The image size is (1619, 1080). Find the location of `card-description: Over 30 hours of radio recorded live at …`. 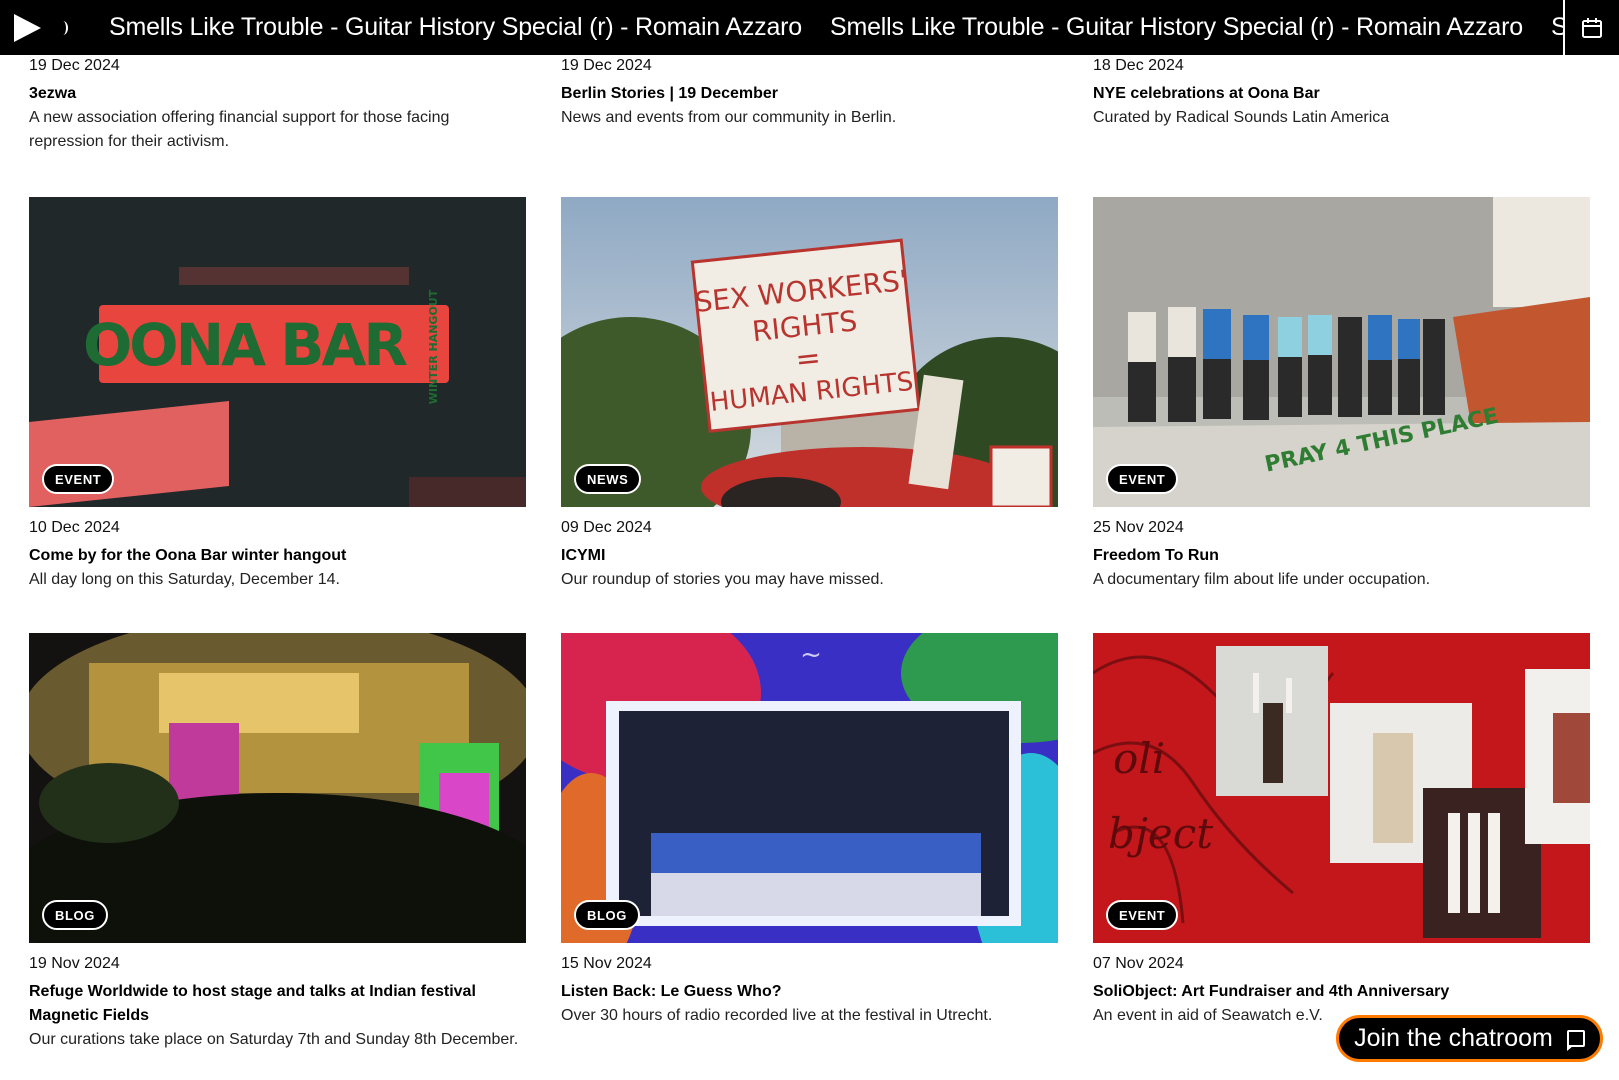

card-description: Over 30 hours of radio recorded live at … is located at coordinates (777, 1015).